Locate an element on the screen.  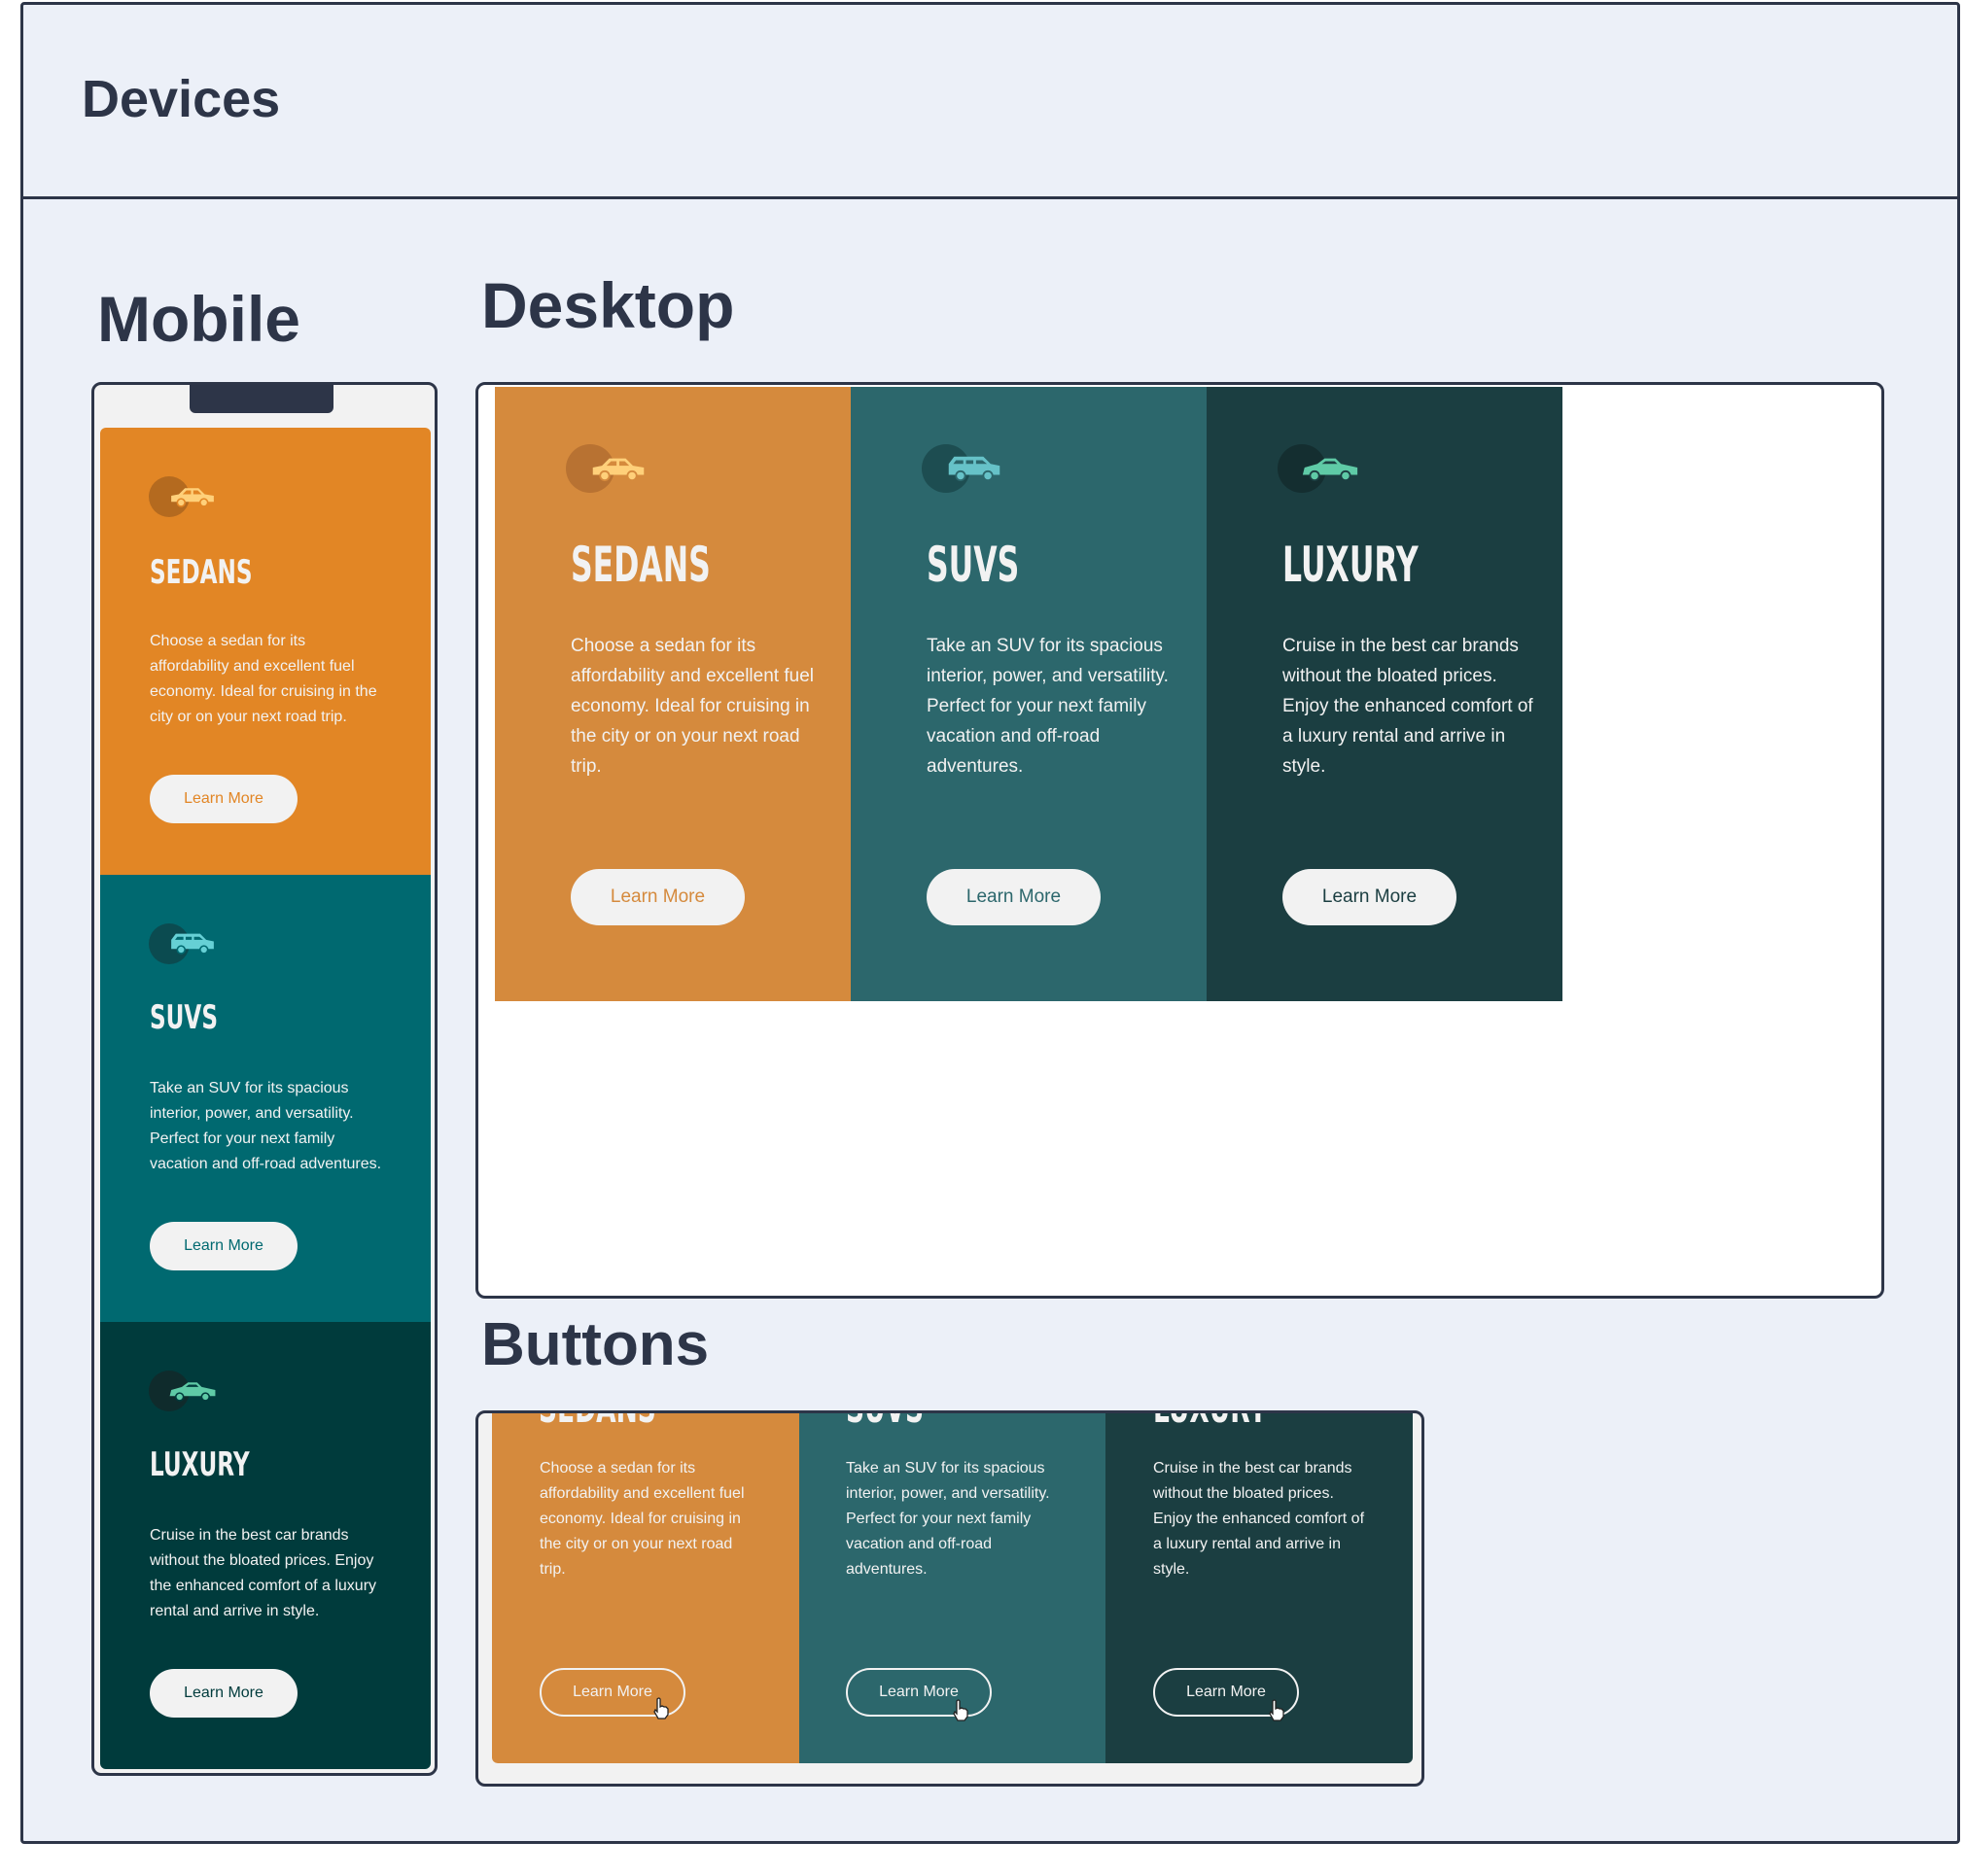
page-header: Devices is located at coordinates (990, 102).